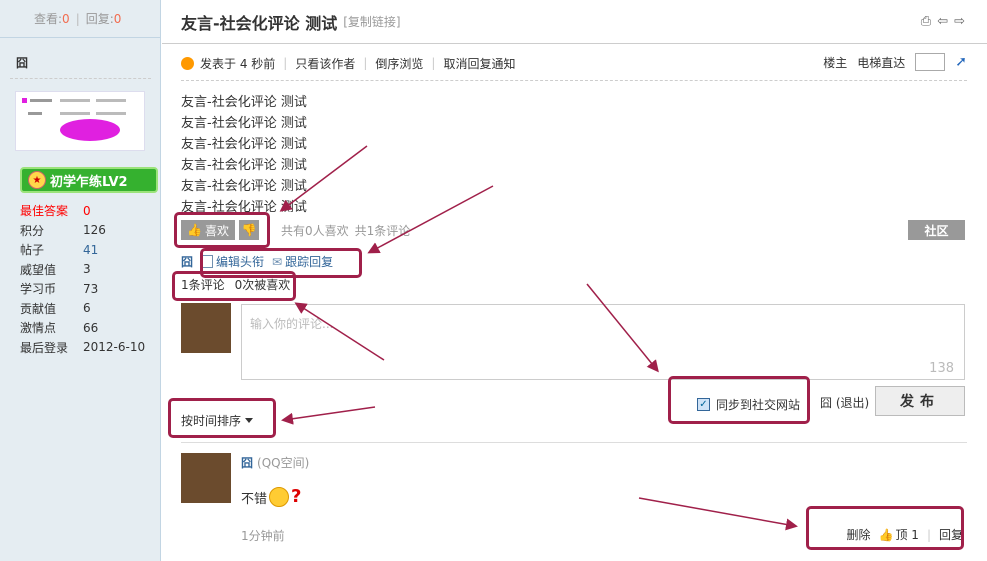 This screenshot has height=561, width=987. What do you see at coordinates (91, 288) in the screenshot?
I see `stat-value: 73` at bounding box center [91, 288].